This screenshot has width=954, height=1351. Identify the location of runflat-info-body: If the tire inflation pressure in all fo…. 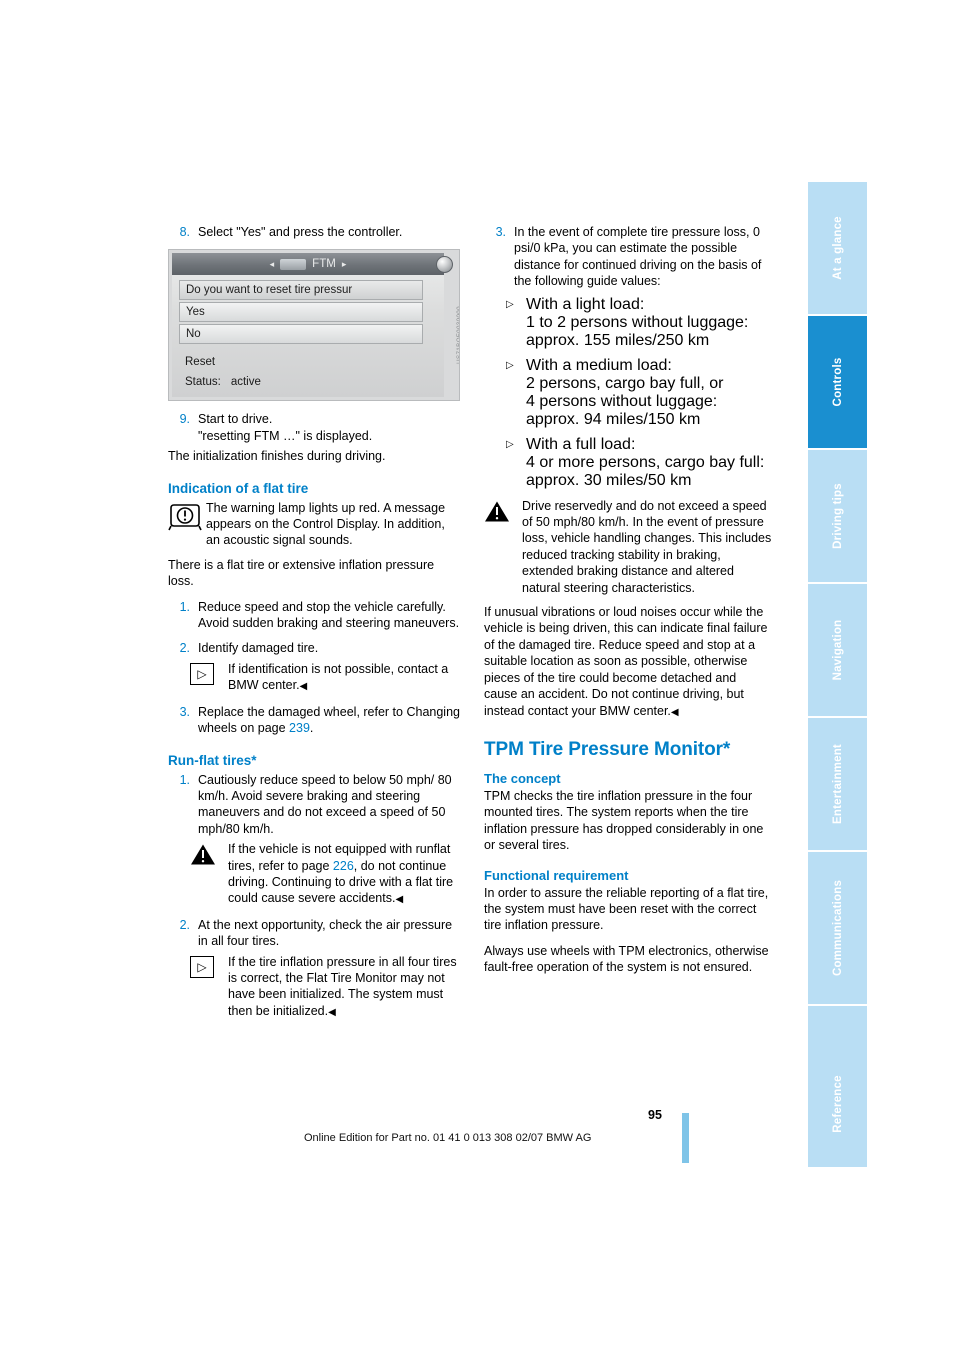
(342, 986).